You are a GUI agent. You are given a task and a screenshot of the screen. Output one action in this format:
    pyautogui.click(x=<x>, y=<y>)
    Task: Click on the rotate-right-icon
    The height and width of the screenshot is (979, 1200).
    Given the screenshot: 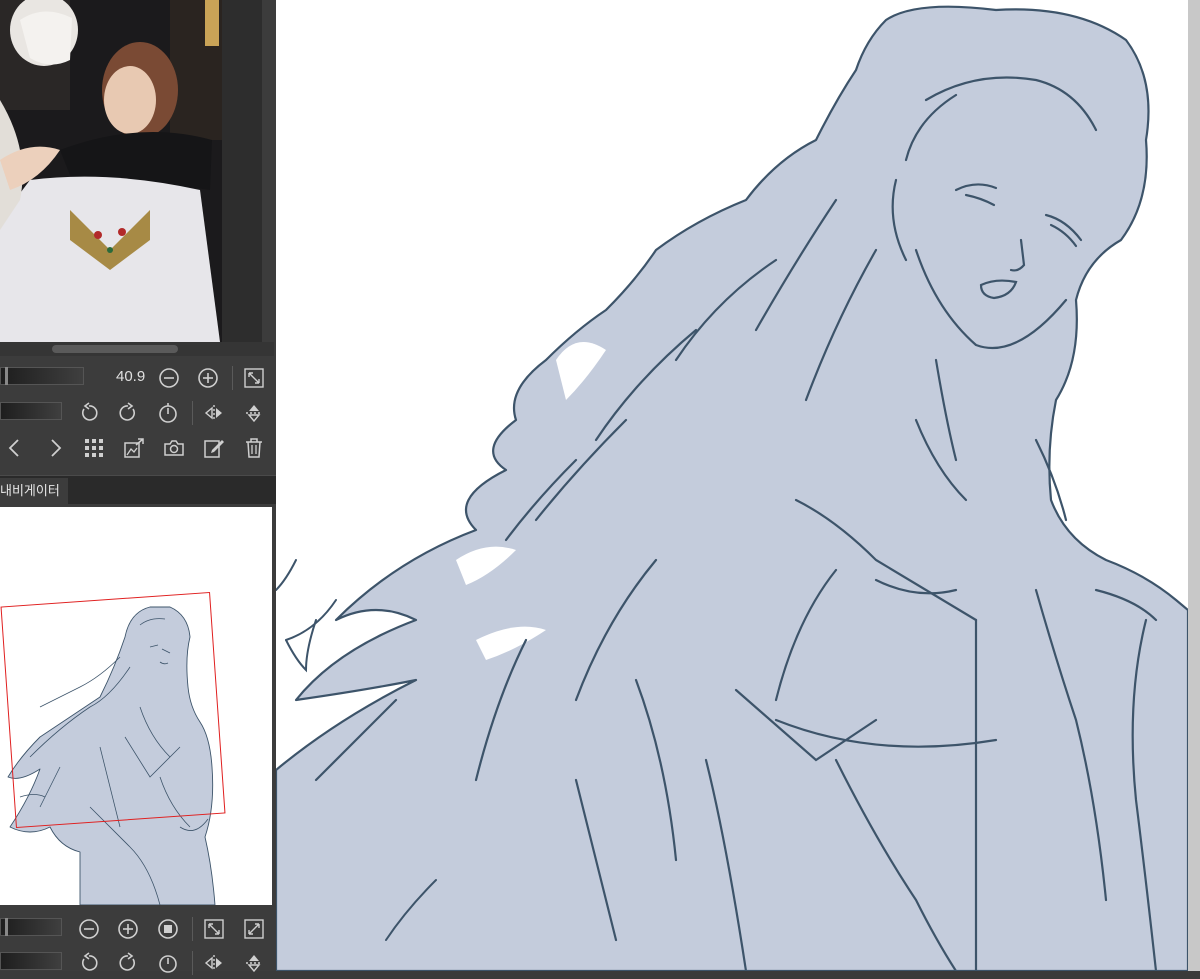 What is the action you would take?
    pyautogui.click(x=127, y=411)
    